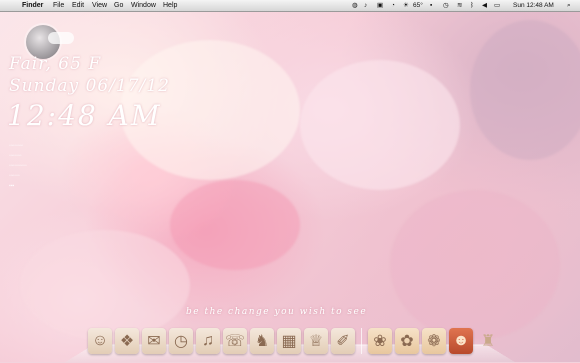  Describe the element at coordinates (484, 5) in the screenshot. I see `volume-icon: ◀` at that location.